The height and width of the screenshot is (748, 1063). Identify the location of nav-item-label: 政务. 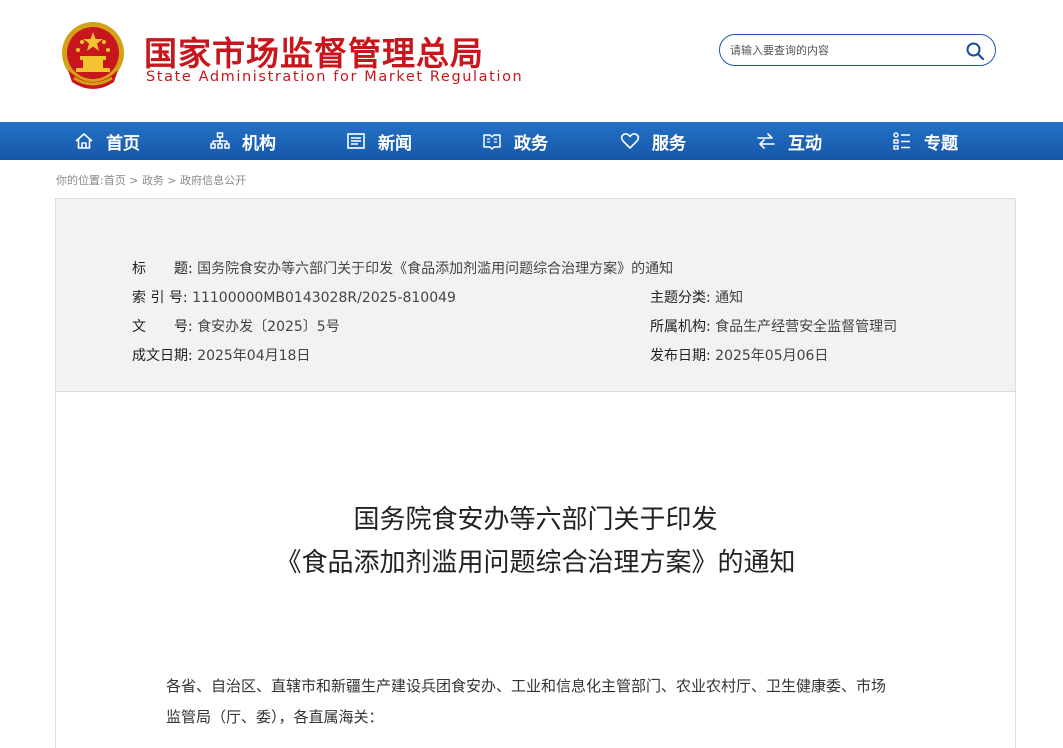
(531, 143).